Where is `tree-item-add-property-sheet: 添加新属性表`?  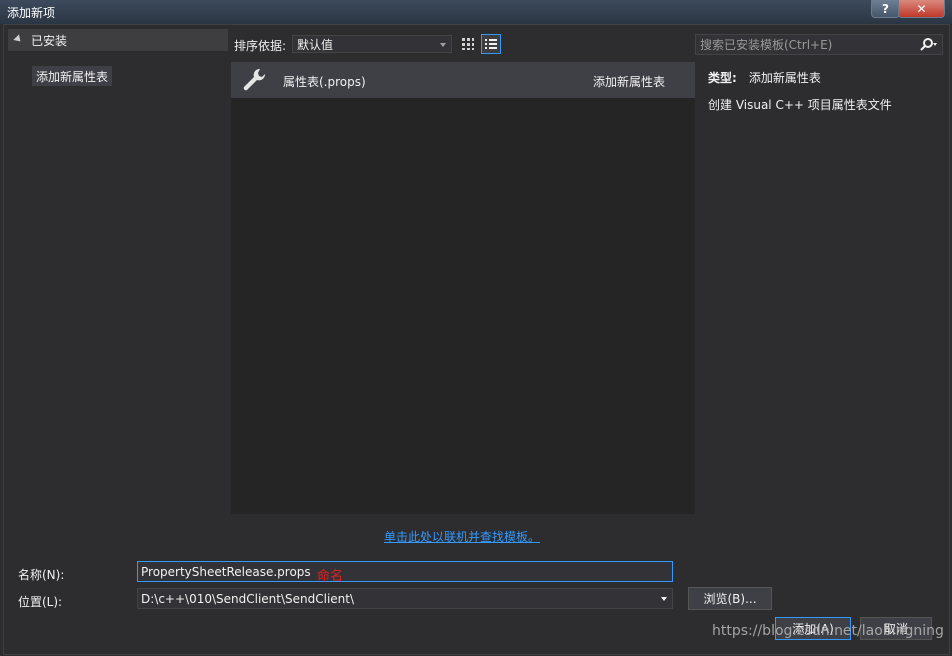 tree-item-add-property-sheet: 添加新属性表 is located at coordinates (72, 76).